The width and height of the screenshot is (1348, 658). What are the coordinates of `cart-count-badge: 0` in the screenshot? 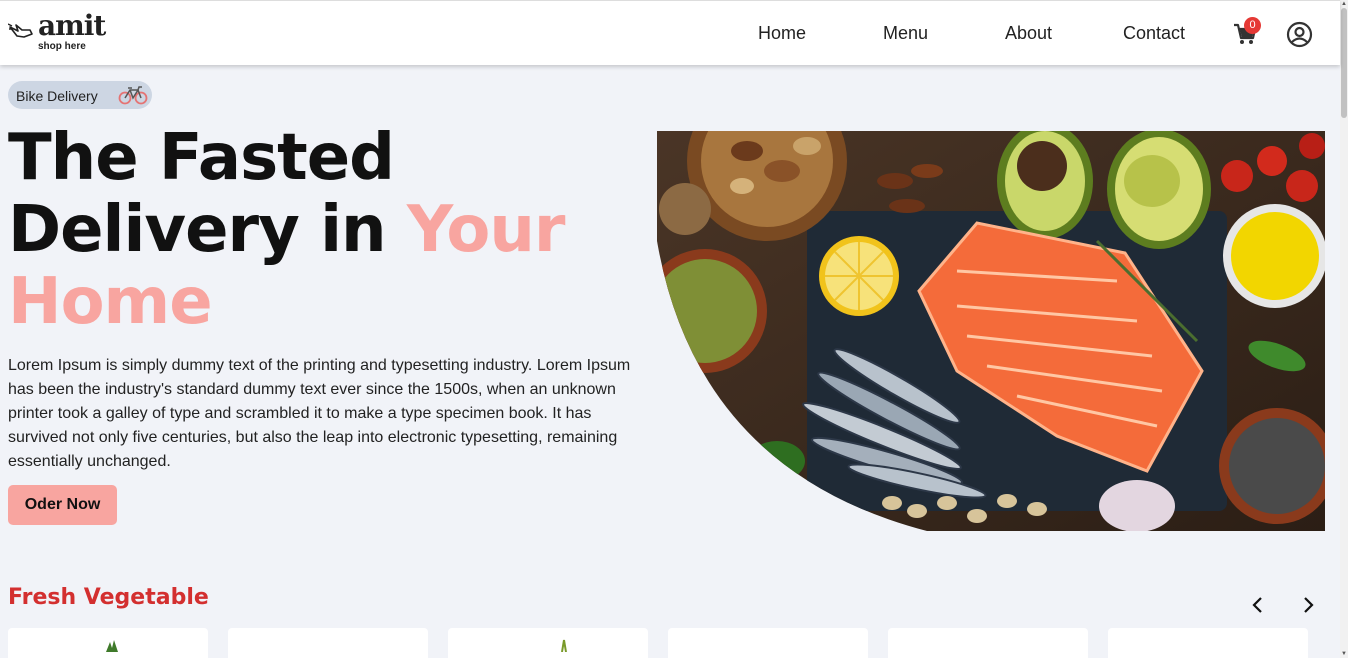 It's located at (1252, 25).